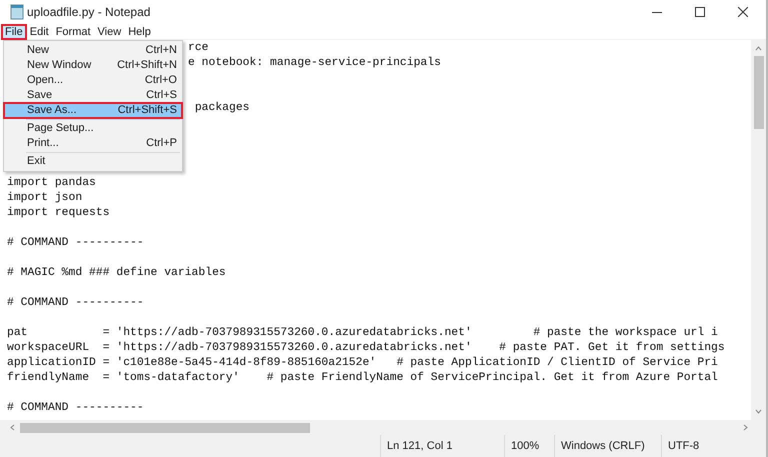  I want to click on menu-item: Open... Ctrl+O, so click(93, 80).